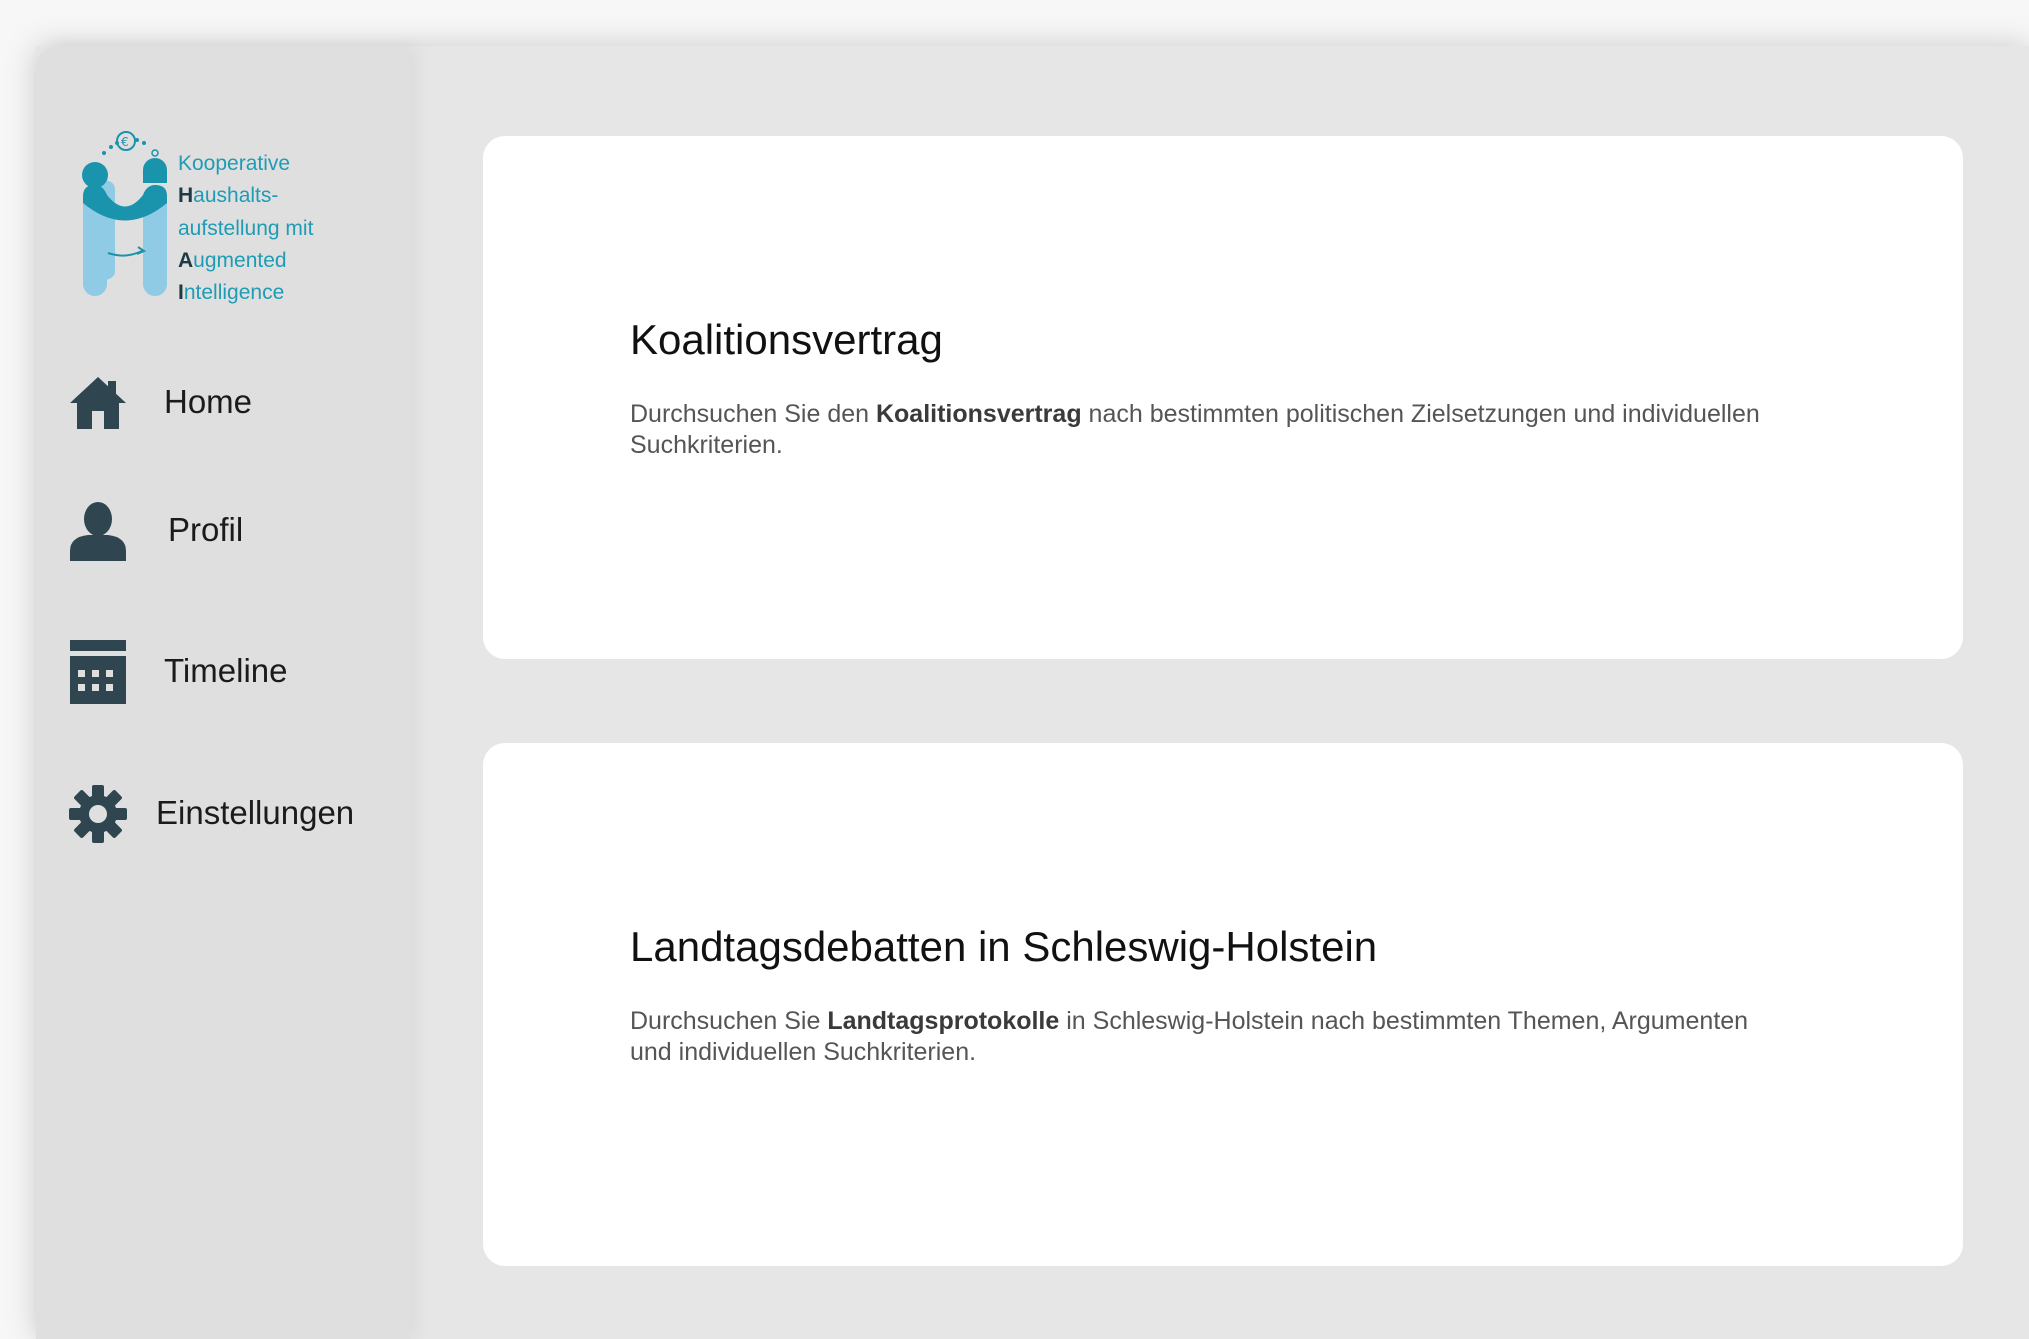 The width and height of the screenshot is (2029, 1339). Describe the element at coordinates (231, 293) in the screenshot. I see `logo-line: Intelligence` at that location.